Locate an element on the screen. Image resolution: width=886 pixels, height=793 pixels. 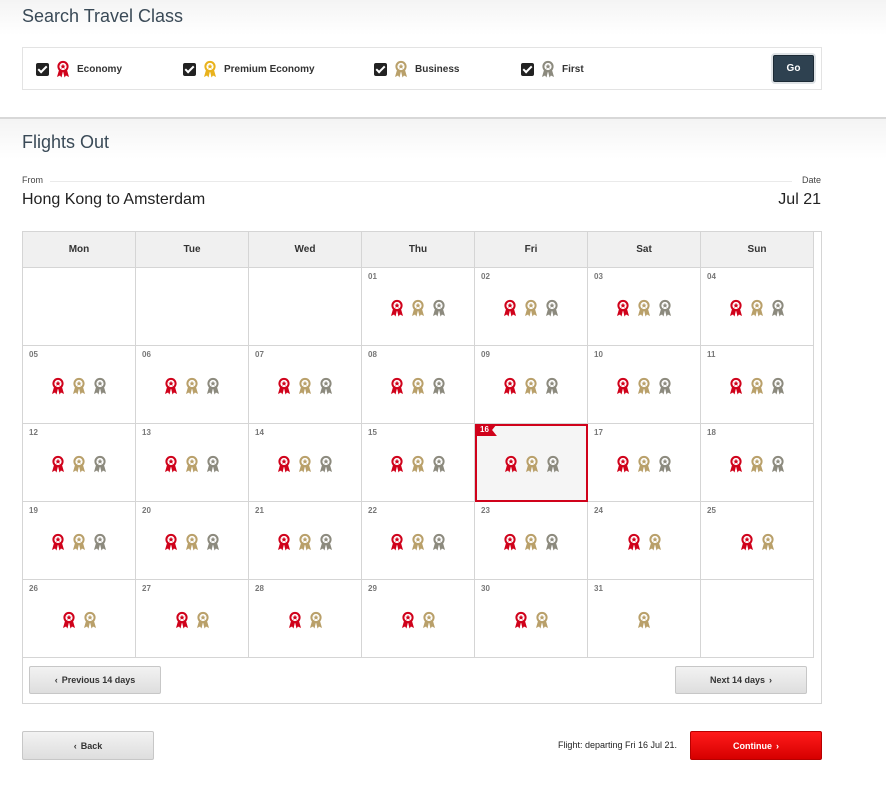
next-label: Next 14 days is located at coordinates (737, 680).